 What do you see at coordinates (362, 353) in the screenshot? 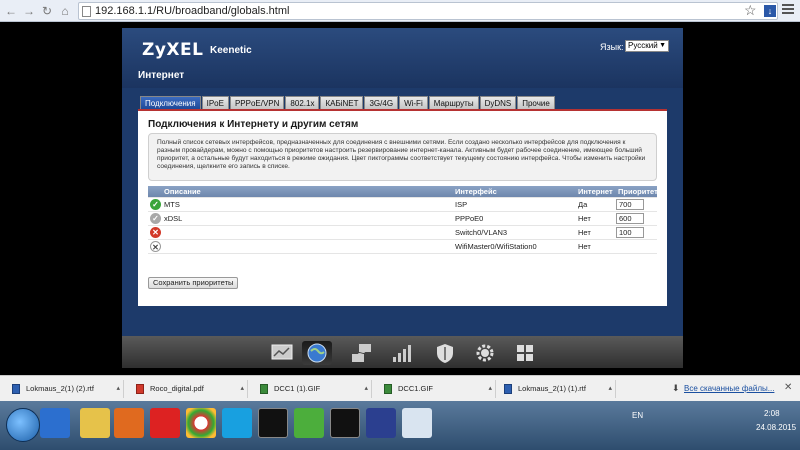
I see `network-icon` at bounding box center [362, 353].